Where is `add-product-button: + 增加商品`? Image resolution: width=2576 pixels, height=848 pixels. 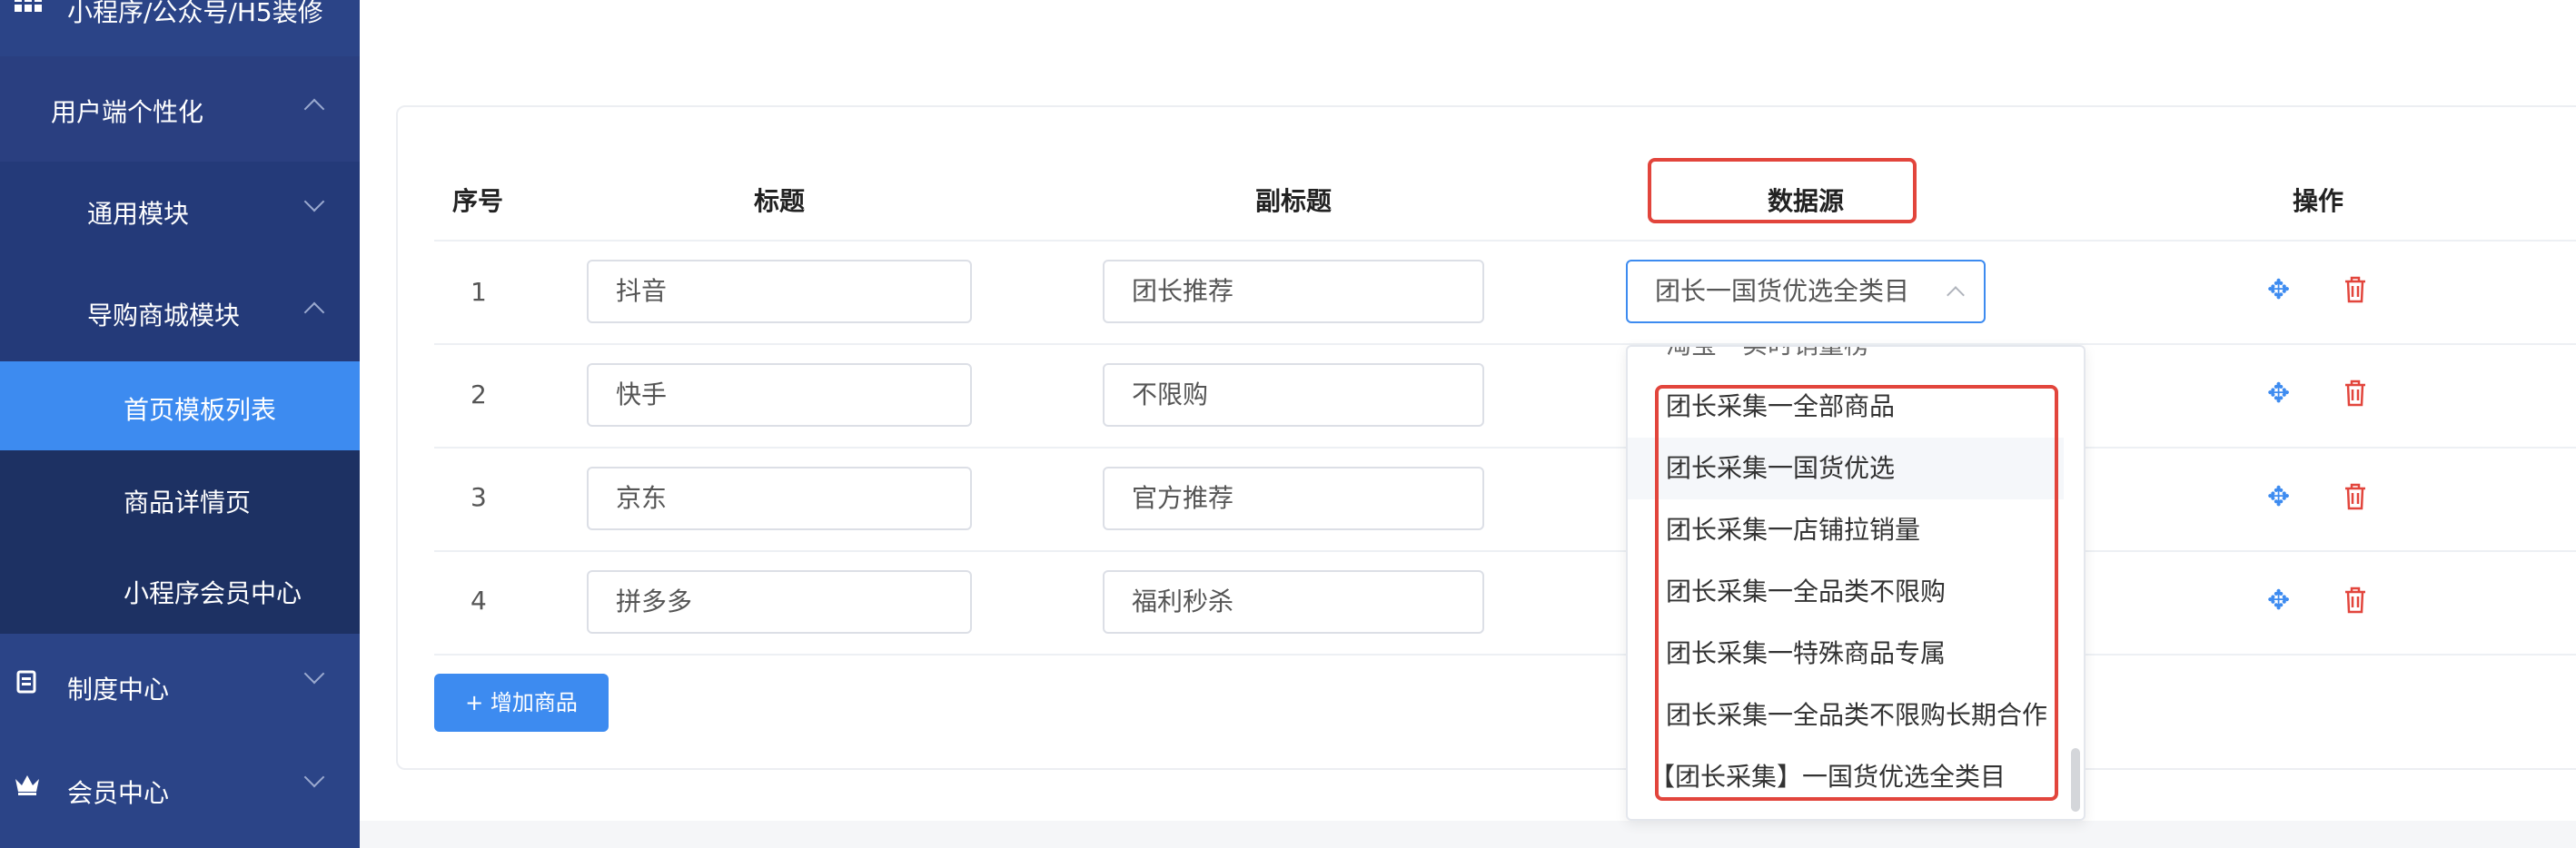
add-product-button: + 增加商品 is located at coordinates (521, 703).